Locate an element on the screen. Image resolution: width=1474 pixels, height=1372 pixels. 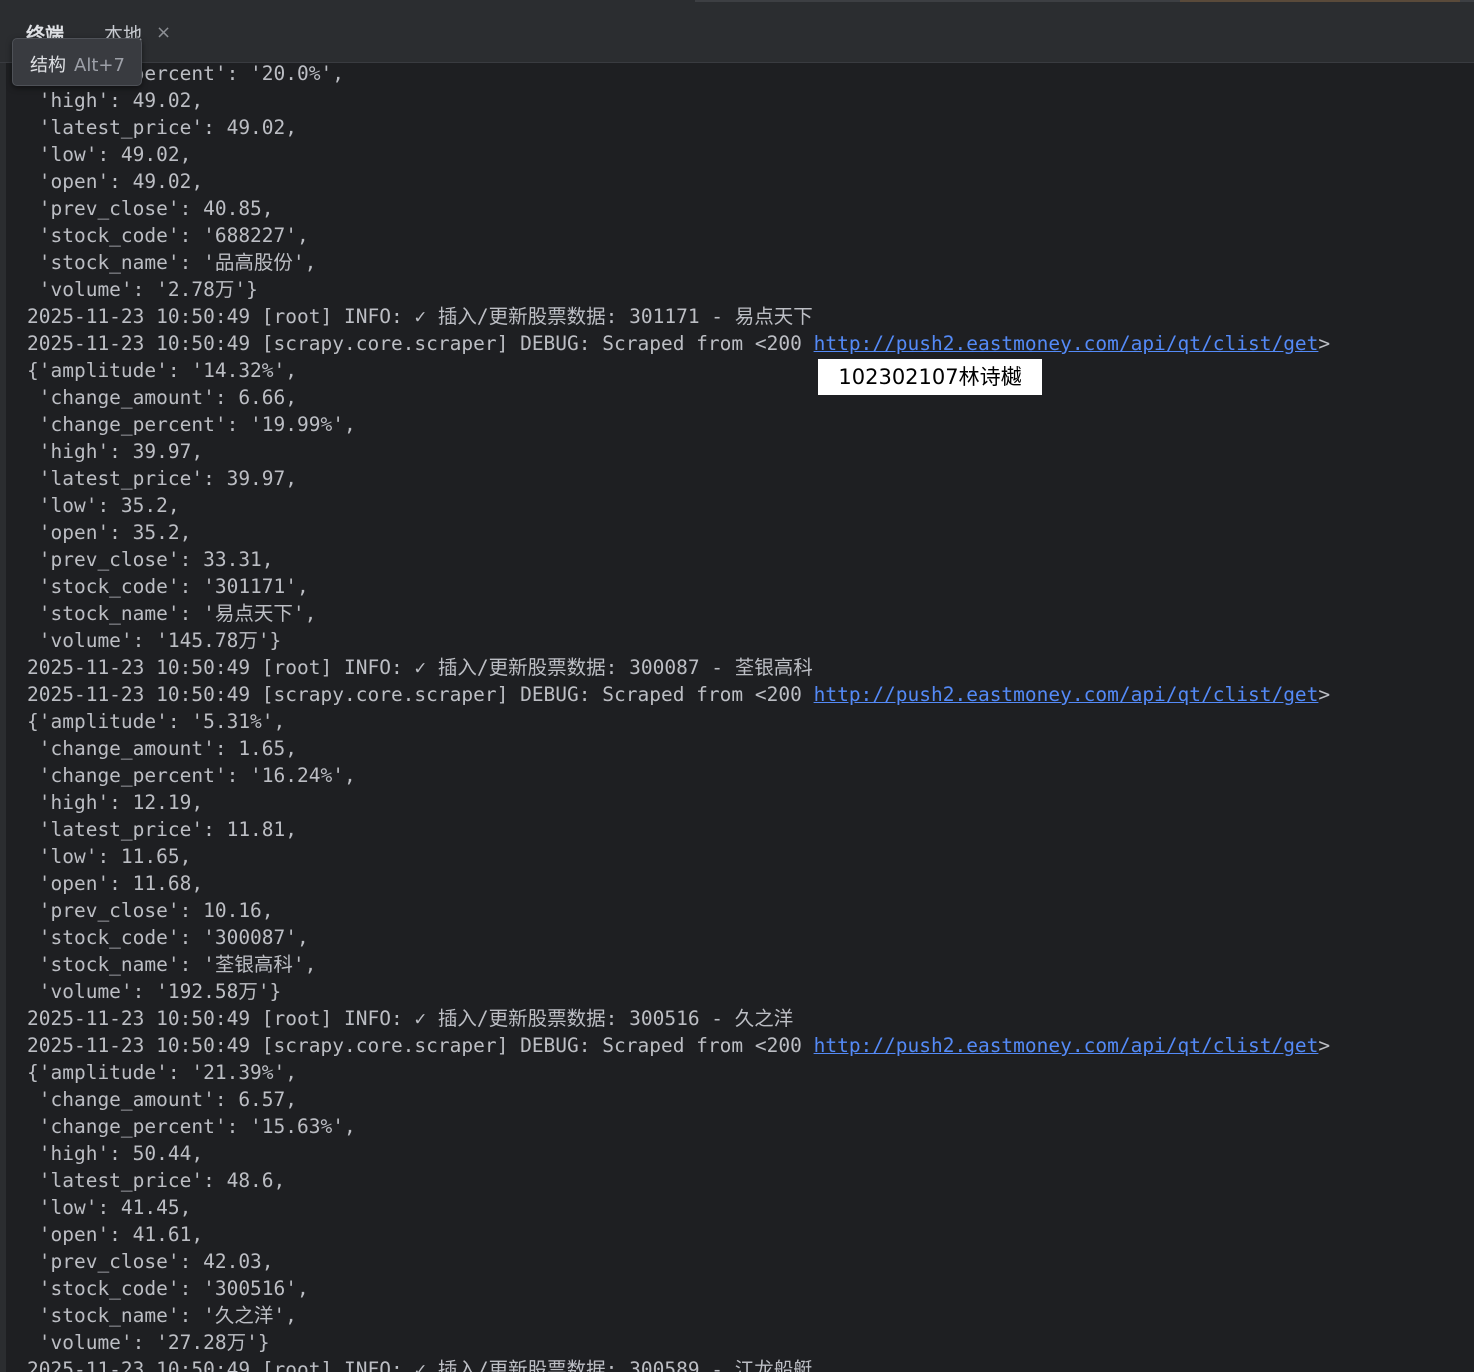
terminal-line: 'latest_price': 11.81, is located at coordinates (747, 829).